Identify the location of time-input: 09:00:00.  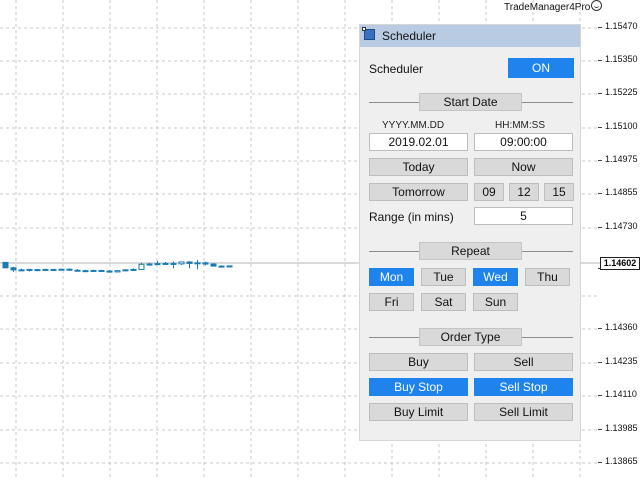
(523, 142).